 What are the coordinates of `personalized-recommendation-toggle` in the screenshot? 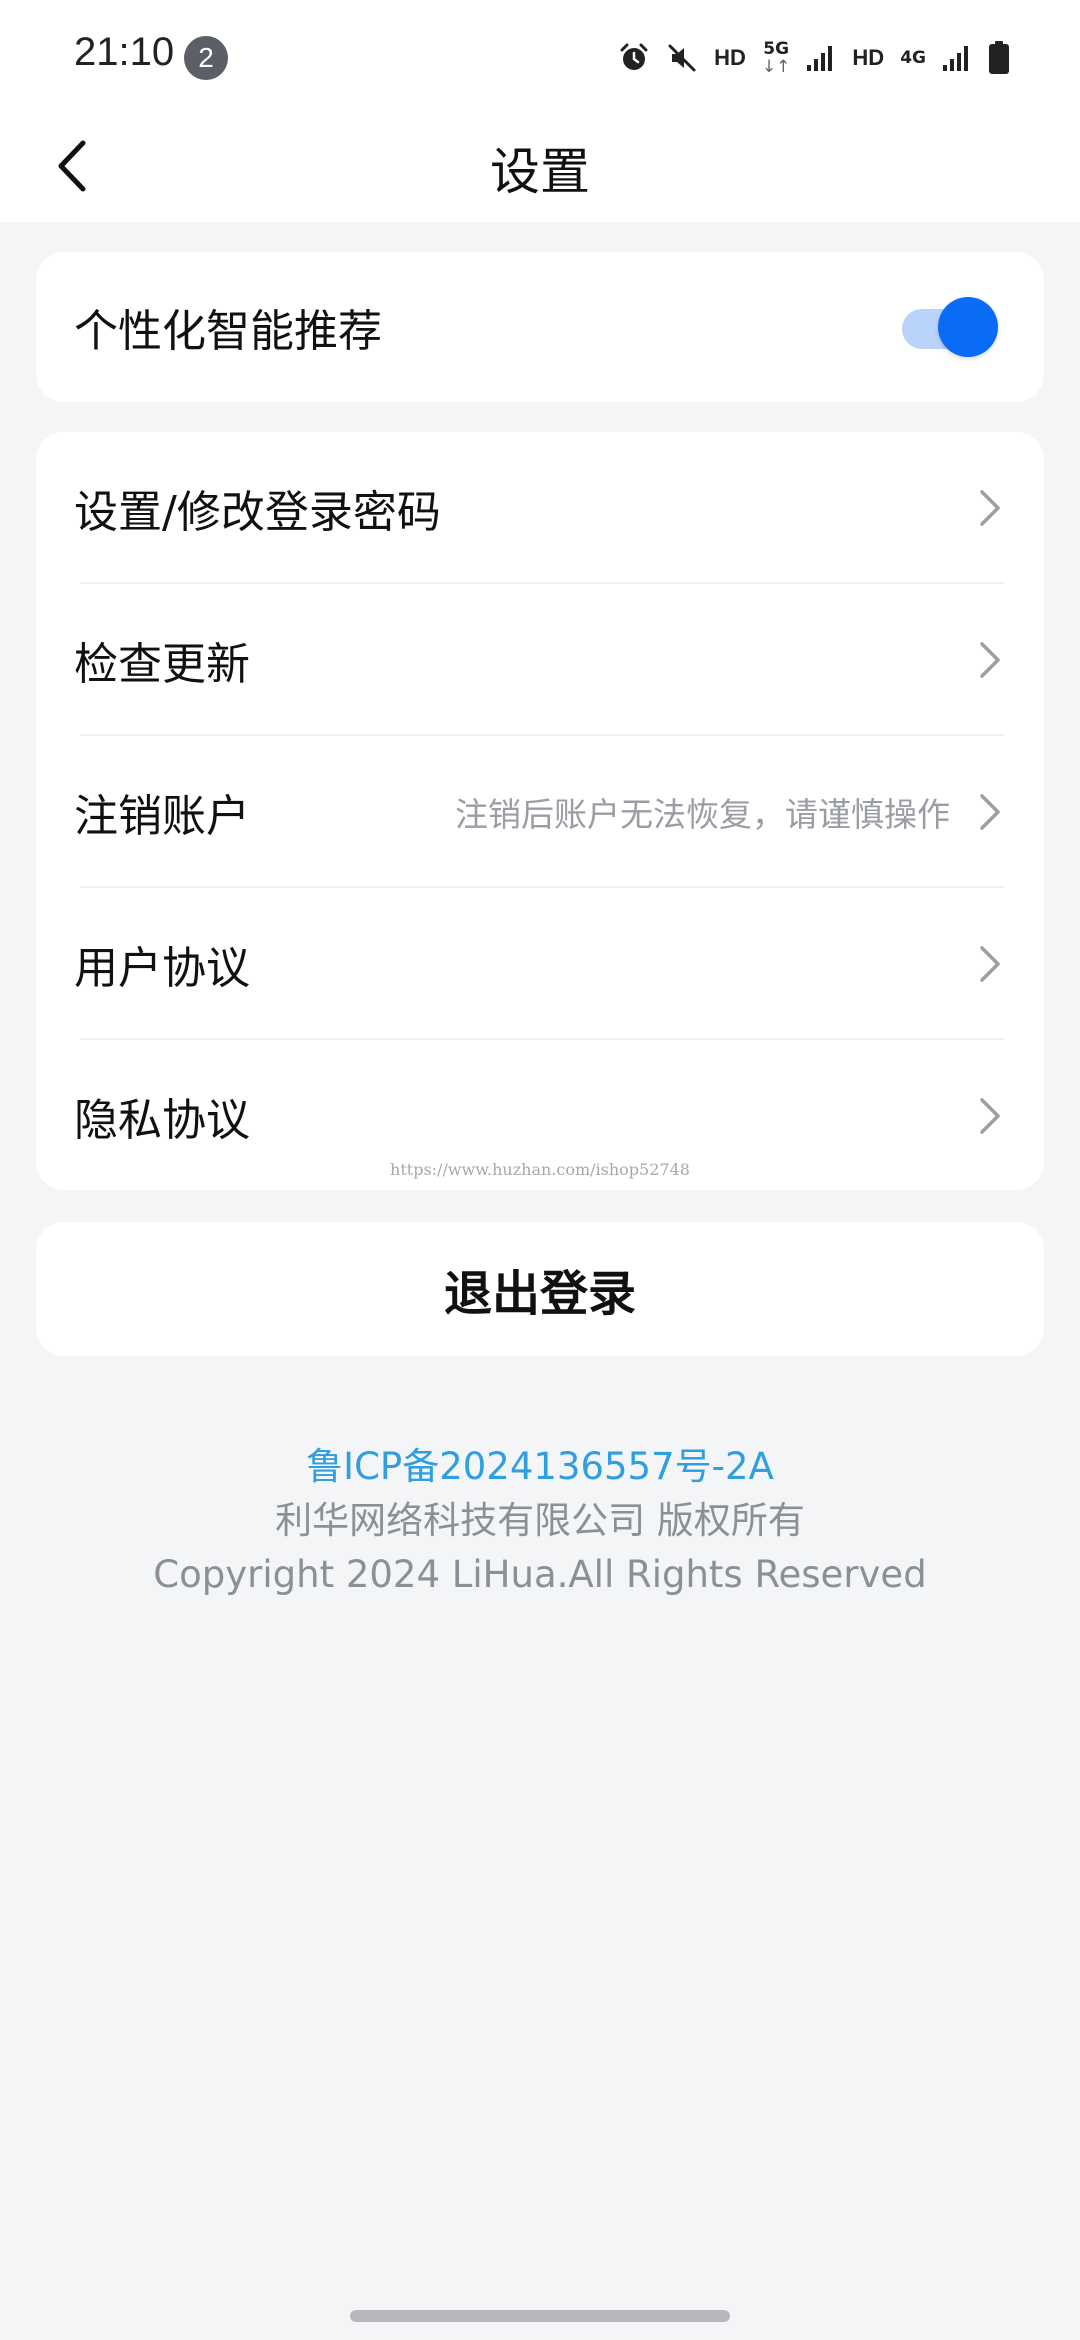 It's located at (950, 327).